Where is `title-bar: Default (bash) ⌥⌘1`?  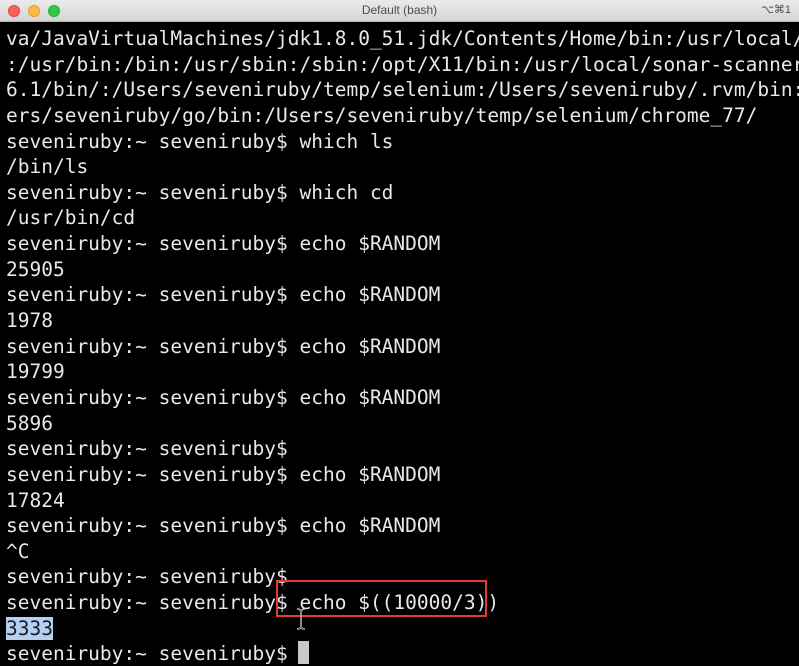 title-bar: Default (bash) ⌥⌘1 is located at coordinates (399, 11).